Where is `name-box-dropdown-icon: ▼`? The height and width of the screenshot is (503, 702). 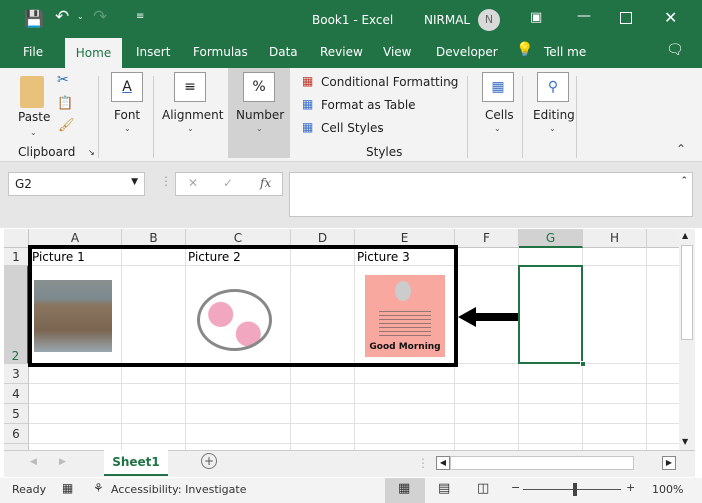 name-box-dropdown-icon: ▼ is located at coordinates (134, 182).